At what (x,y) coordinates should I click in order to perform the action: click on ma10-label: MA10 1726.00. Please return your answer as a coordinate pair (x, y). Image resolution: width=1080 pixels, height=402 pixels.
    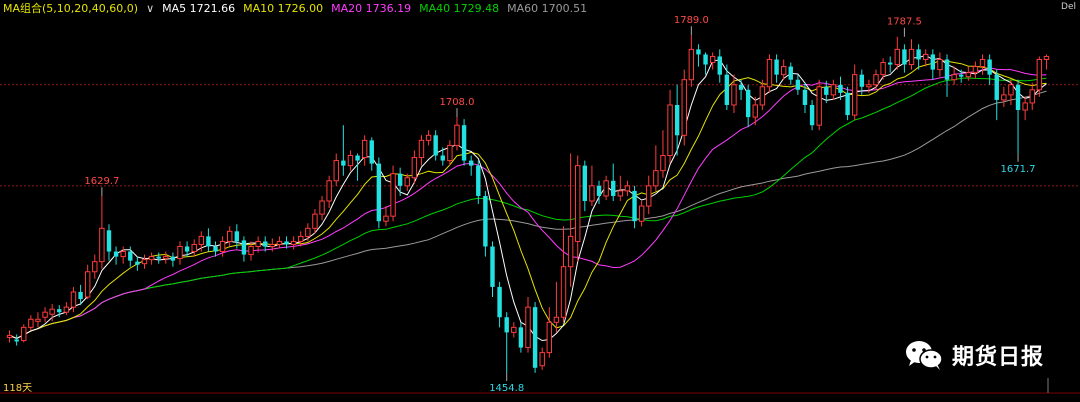
    Looking at the image, I should click on (283, 8).